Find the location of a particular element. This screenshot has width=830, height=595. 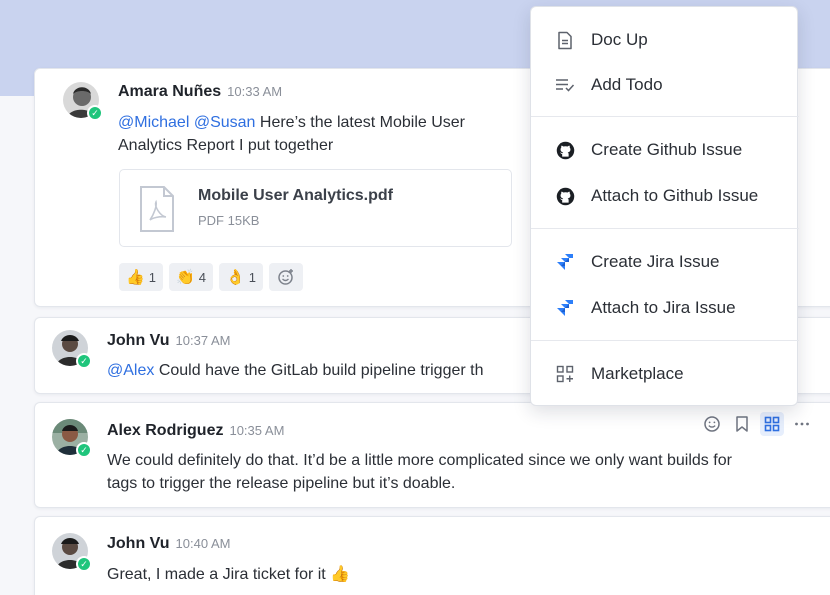

reaction-ok-hand: 👌 1 is located at coordinates (241, 277).